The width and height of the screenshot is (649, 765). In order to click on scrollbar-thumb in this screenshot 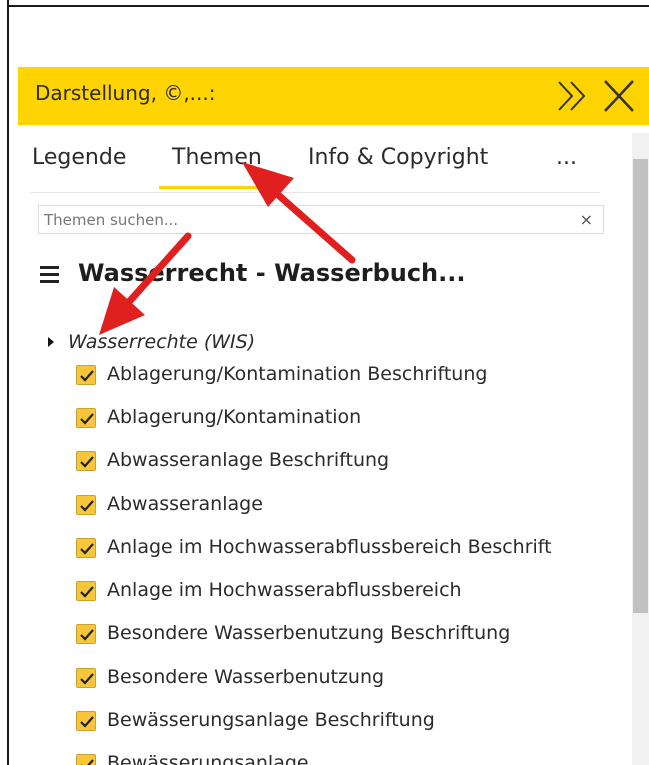, I will do `click(640, 386)`.